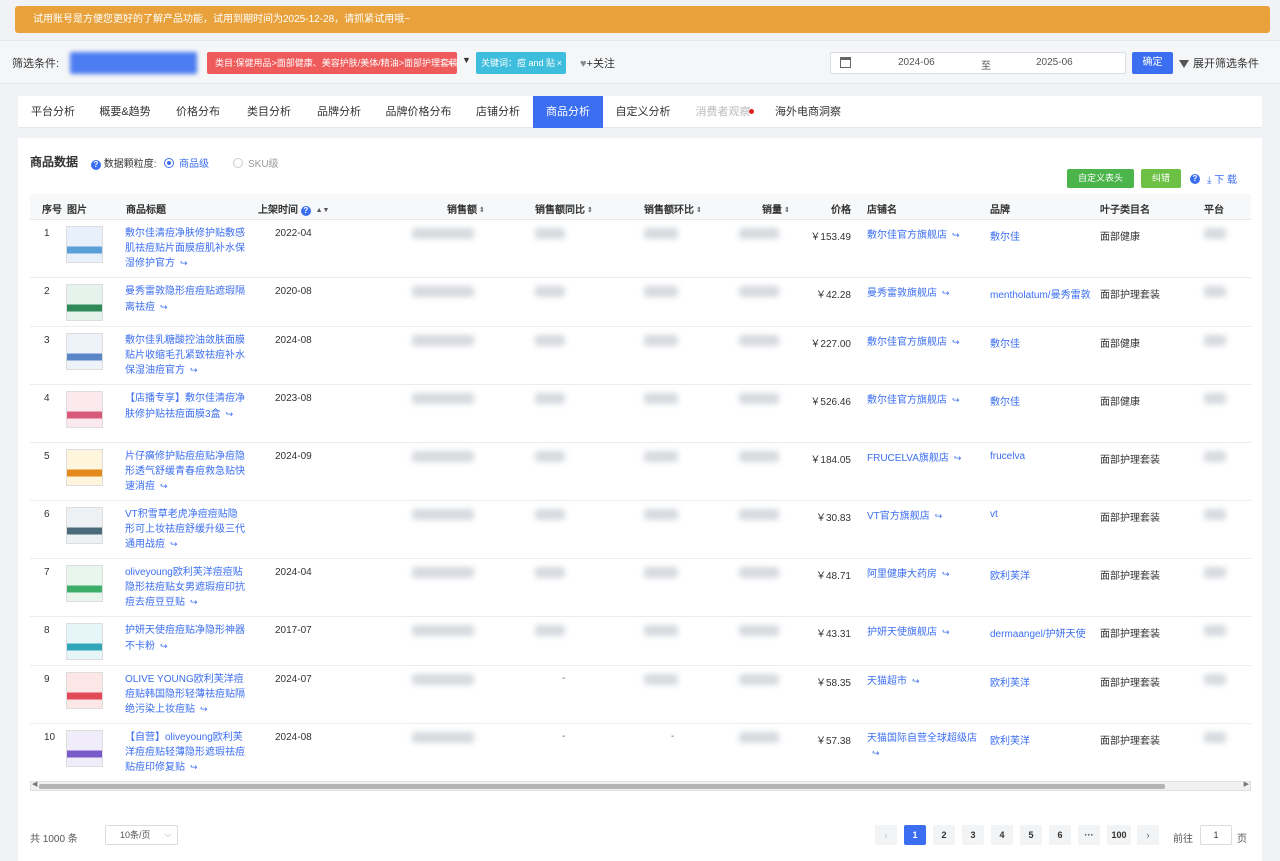 This screenshot has width=1280, height=861. I want to click on page-button: 6, so click(1060, 835).